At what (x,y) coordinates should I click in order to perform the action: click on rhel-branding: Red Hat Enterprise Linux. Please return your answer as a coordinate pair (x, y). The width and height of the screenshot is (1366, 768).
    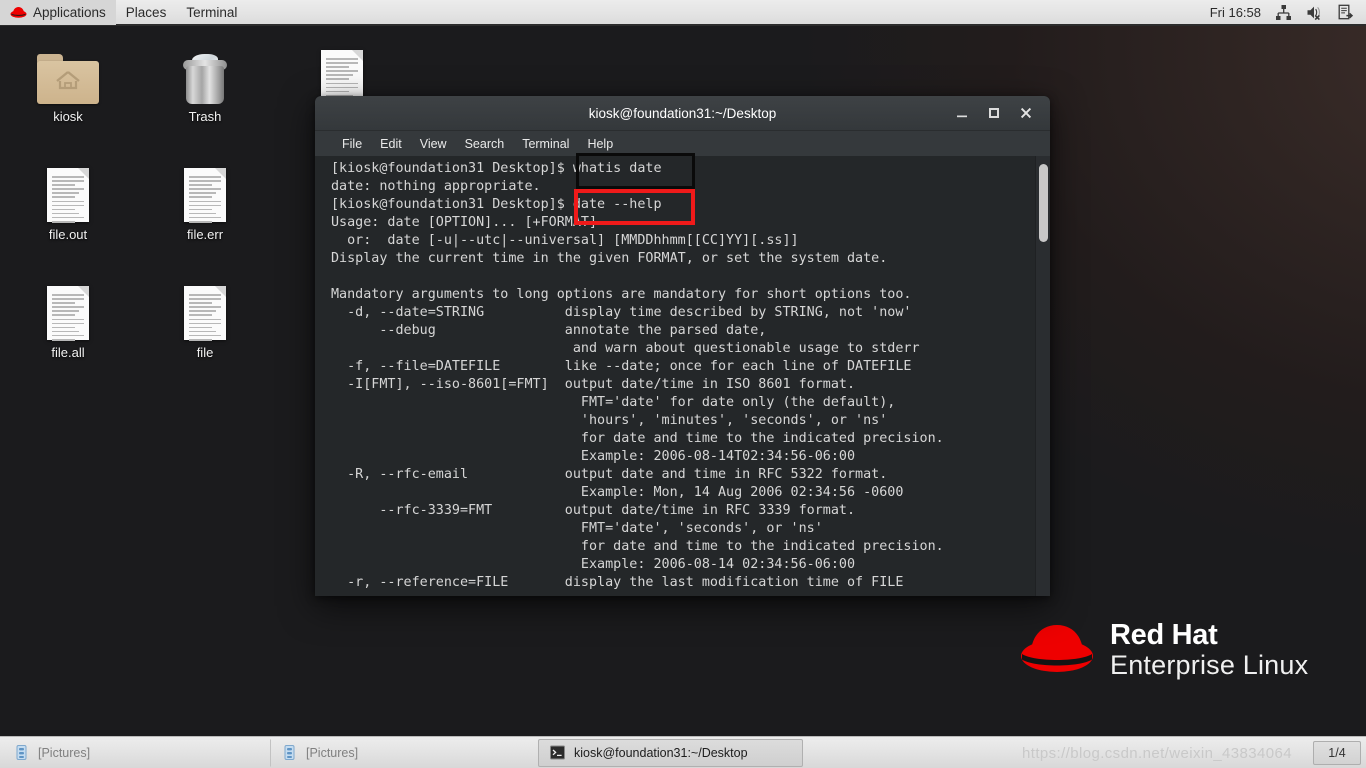
    Looking at the image, I should click on (1163, 650).